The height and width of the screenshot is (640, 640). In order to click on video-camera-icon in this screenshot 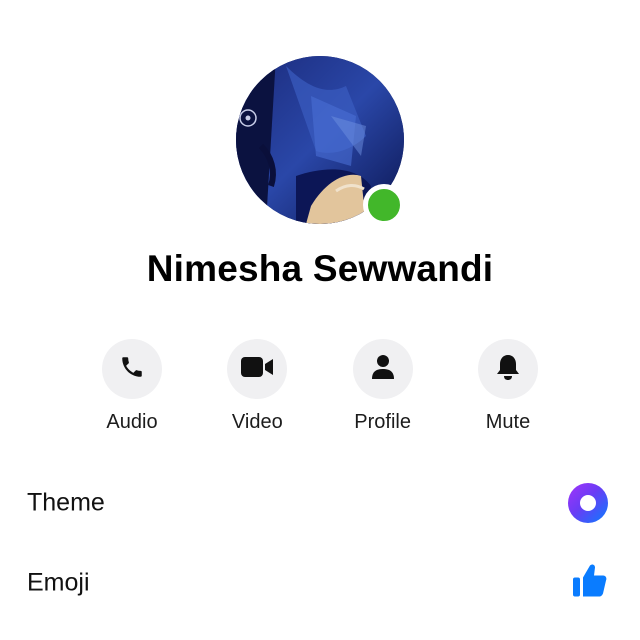, I will do `click(257, 369)`.